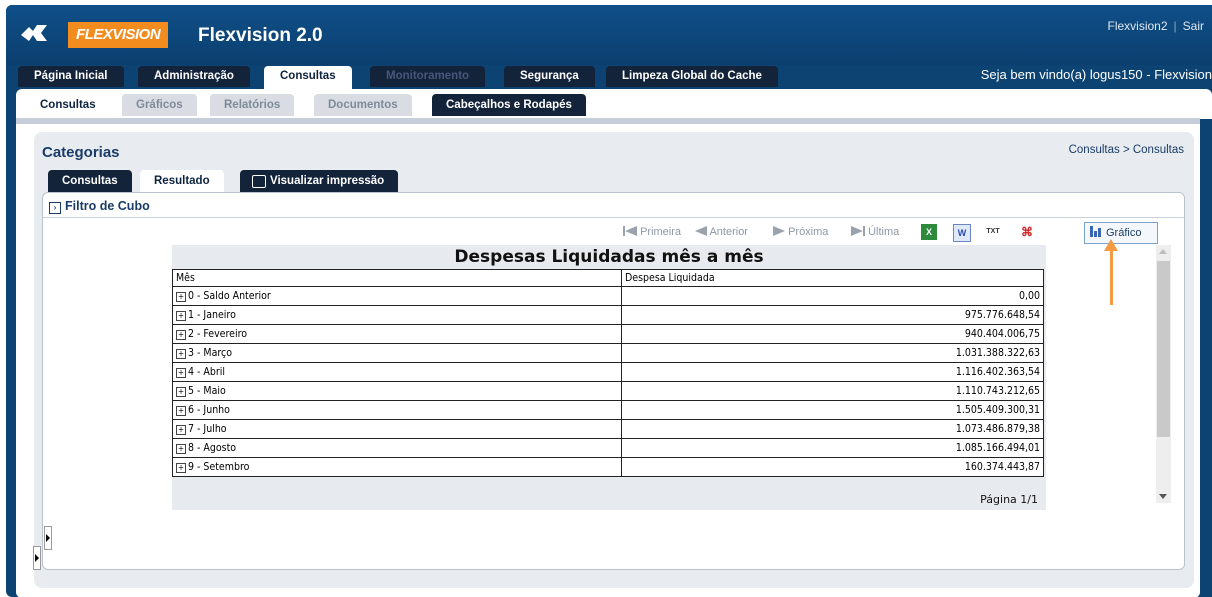 The height and width of the screenshot is (597, 1212). What do you see at coordinates (259, 181) in the screenshot?
I see `printer-icon` at bounding box center [259, 181].